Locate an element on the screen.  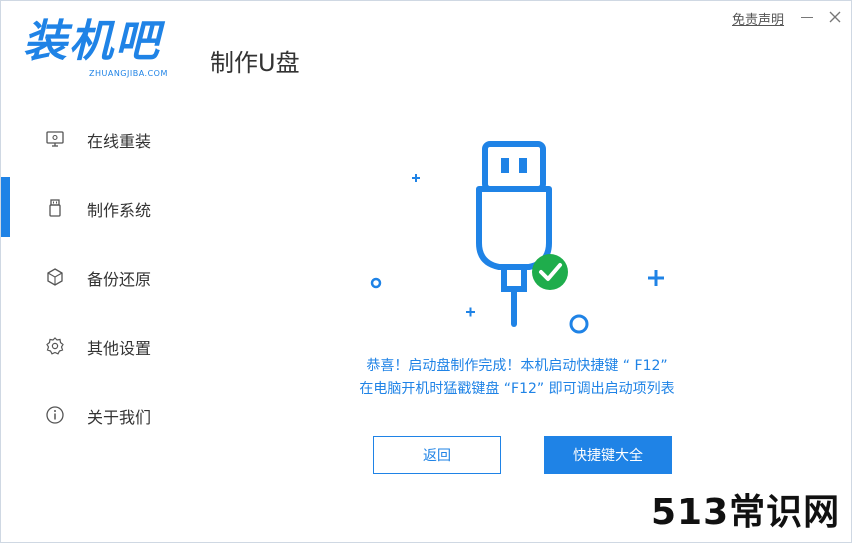
success-message: 恭喜！启动盘制作完成！本机启动快捷键 “ F12” is located at coordinates (517, 366).